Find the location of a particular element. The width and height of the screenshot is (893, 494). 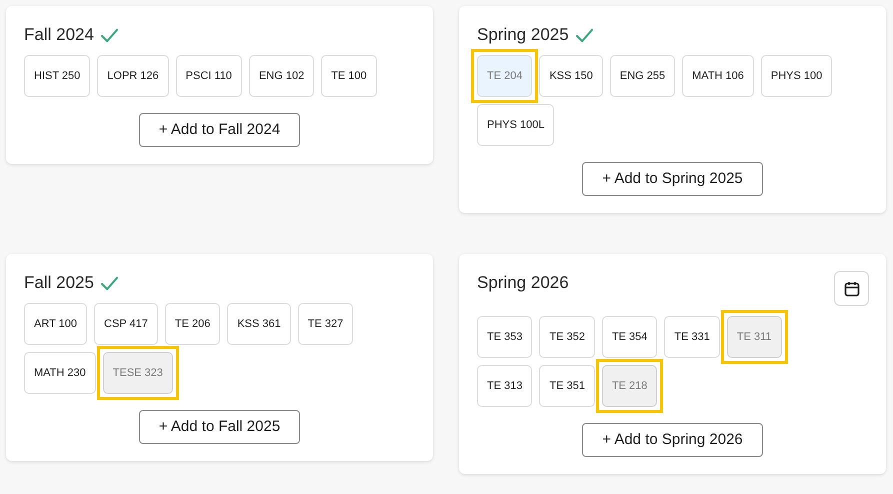

course-chip: TE 327 is located at coordinates (326, 324).